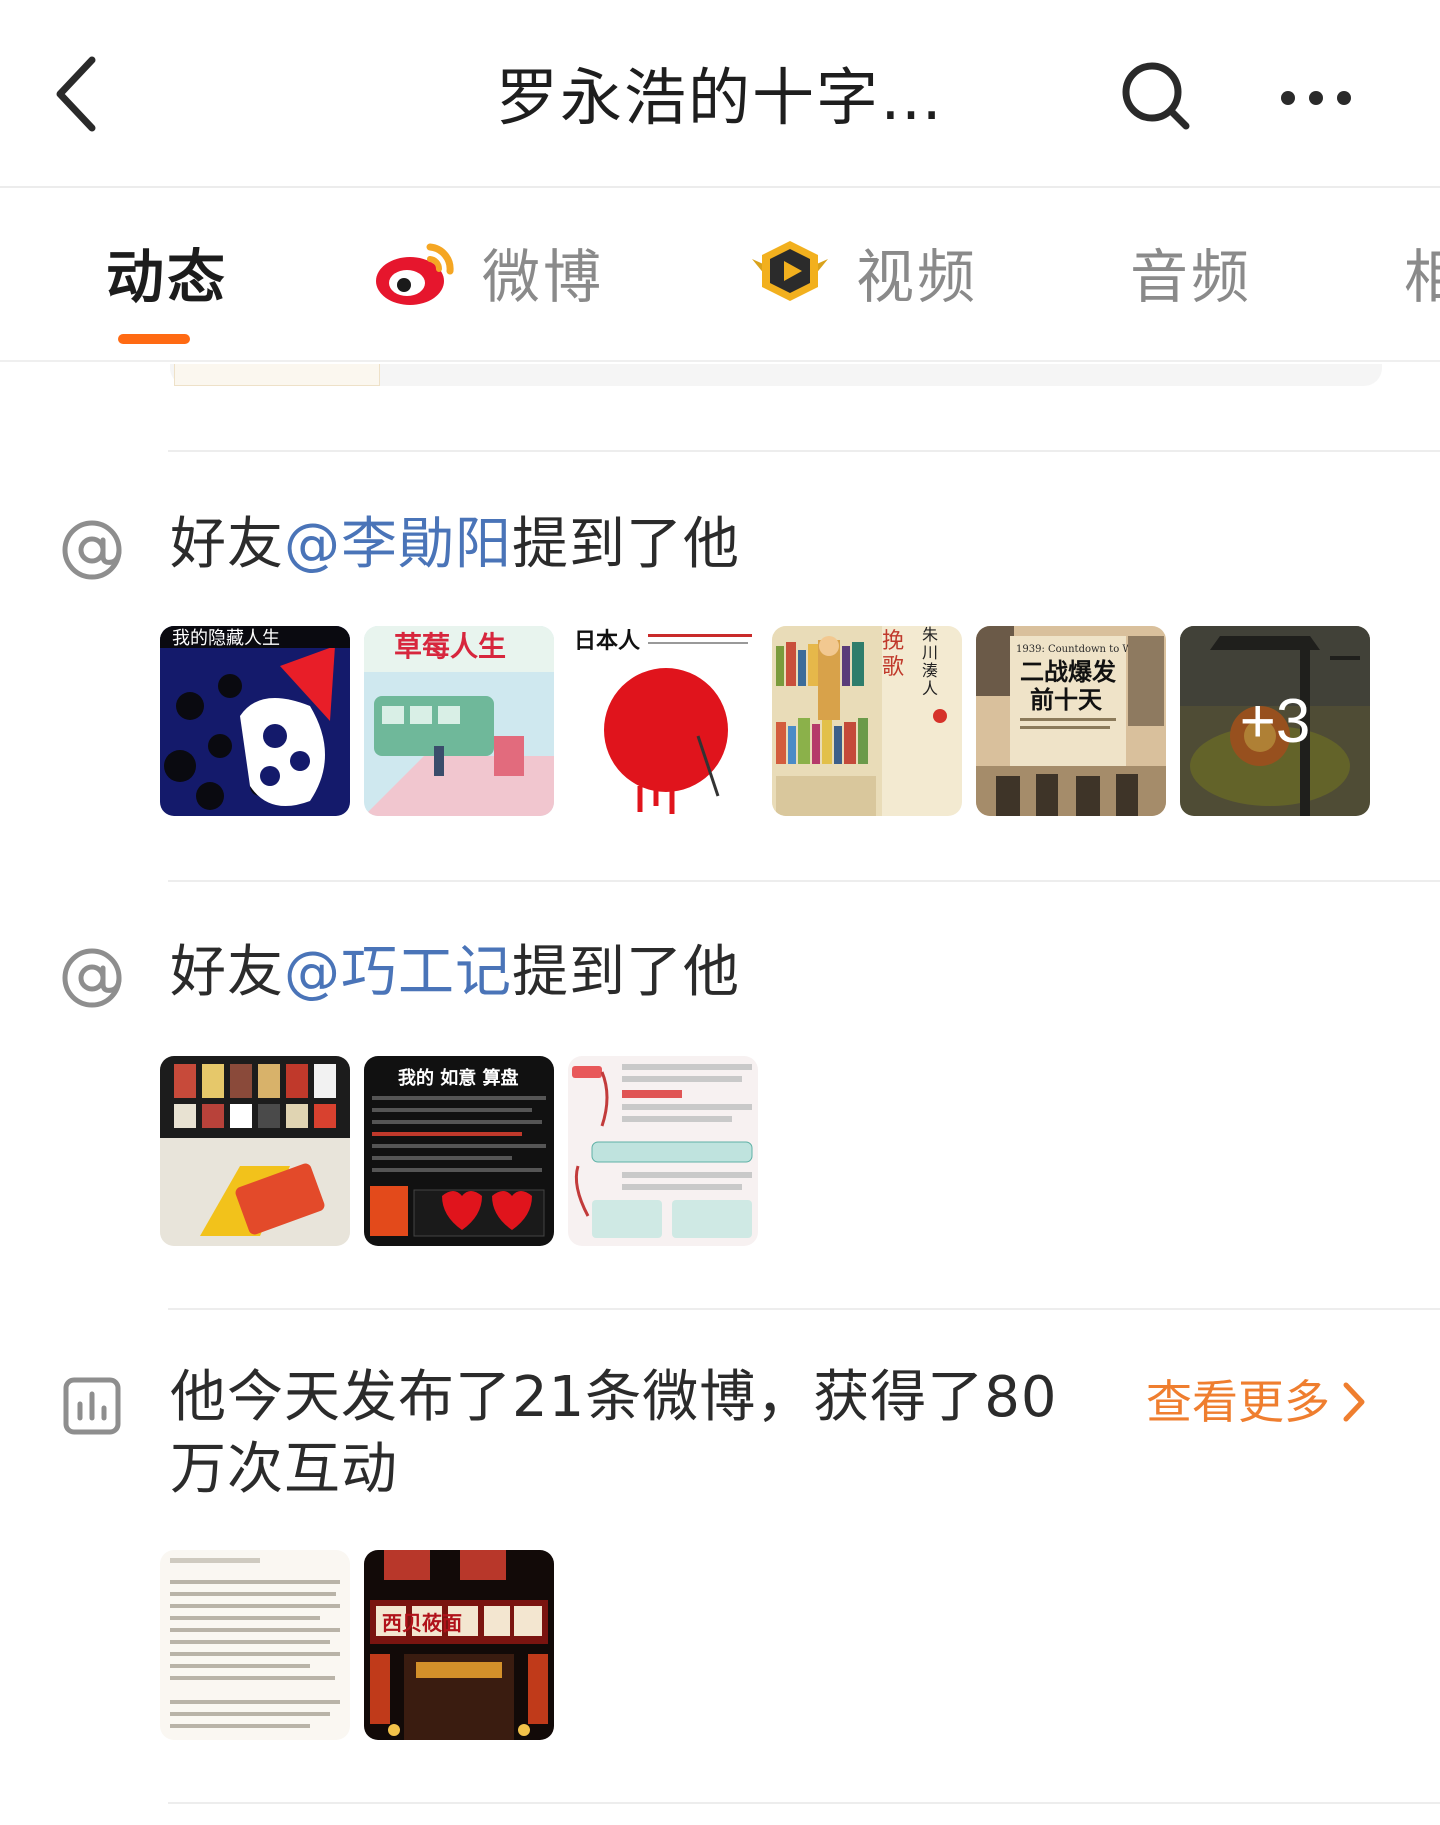 The height and width of the screenshot is (1825, 1440). I want to click on book-author-text: 湊, so click(930, 670).